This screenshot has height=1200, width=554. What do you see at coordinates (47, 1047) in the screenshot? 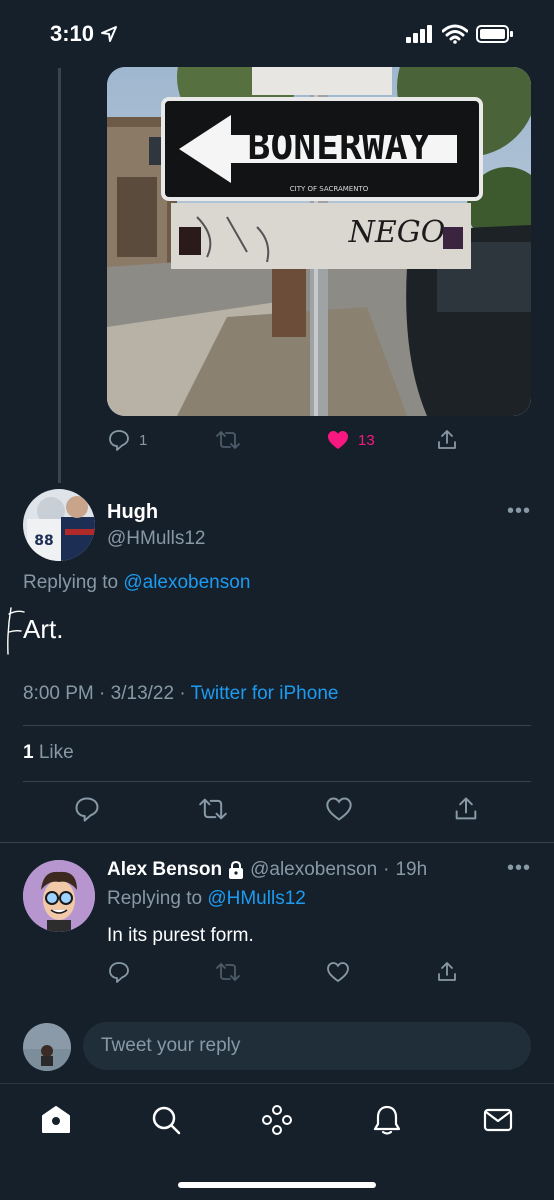
I see `my-avatar` at bounding box center [47, 1047].